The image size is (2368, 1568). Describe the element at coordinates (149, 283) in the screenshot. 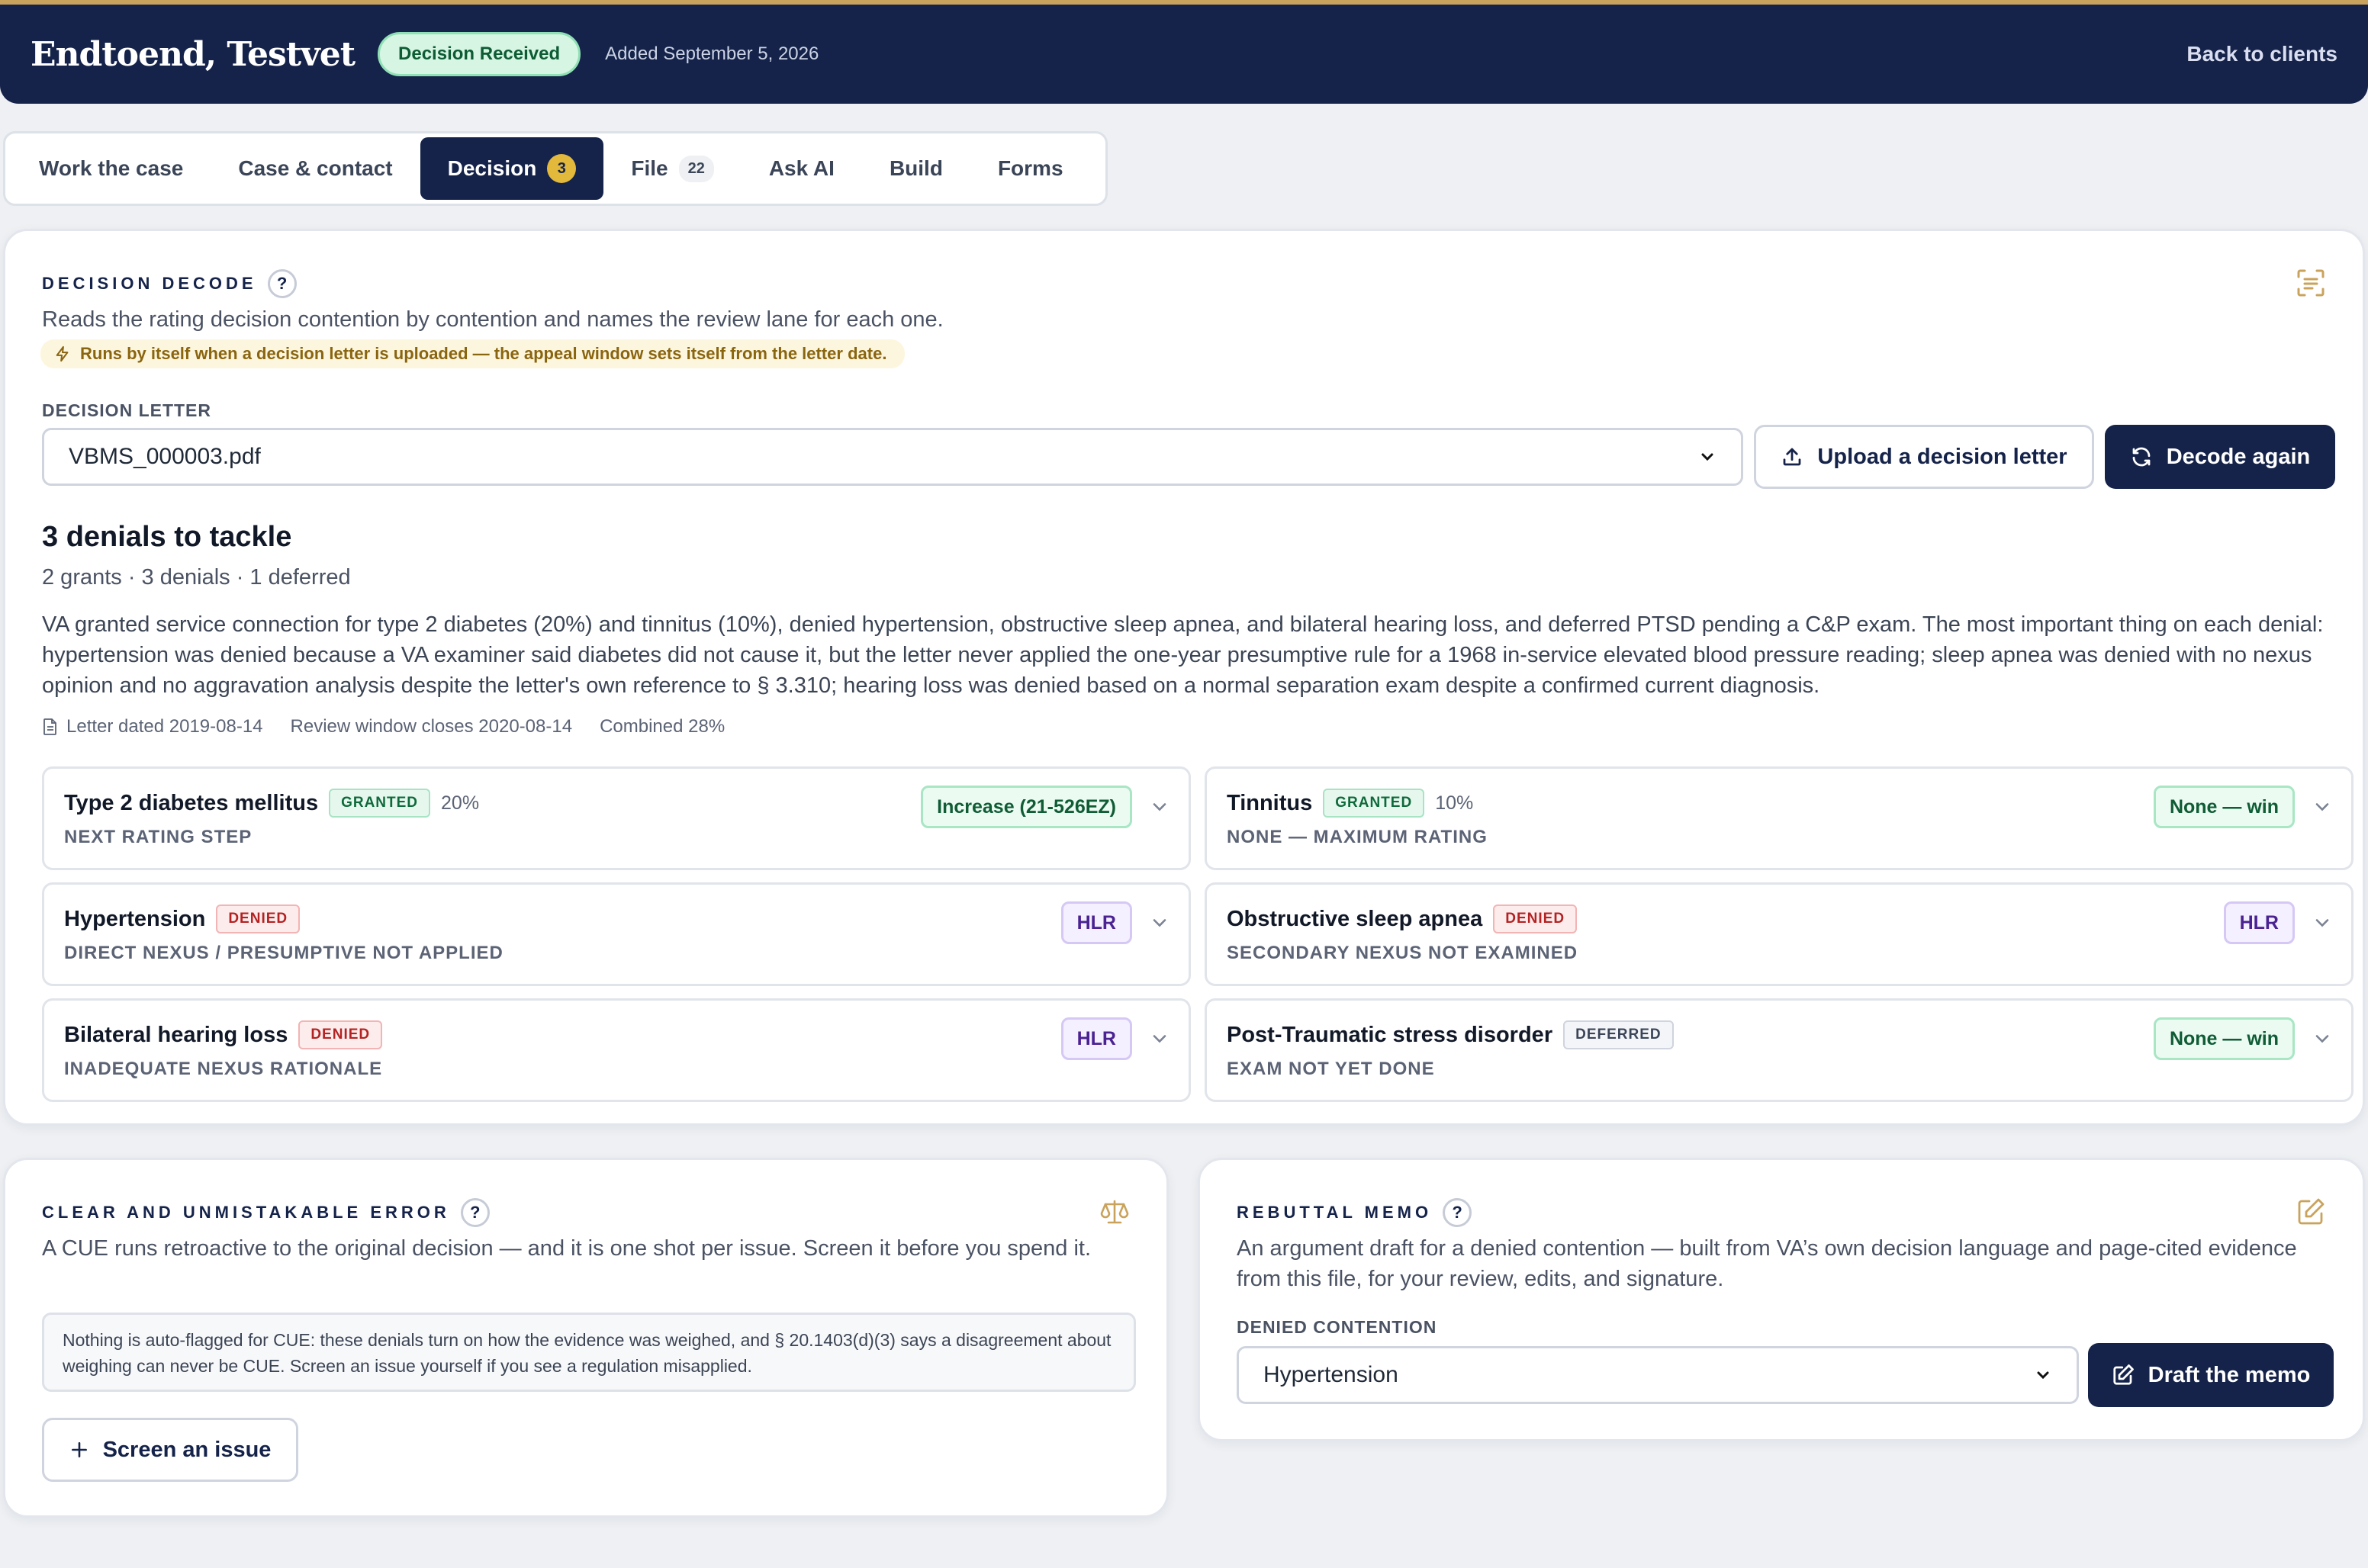

I see `section-title-text: DECISION DECODE` at that location.